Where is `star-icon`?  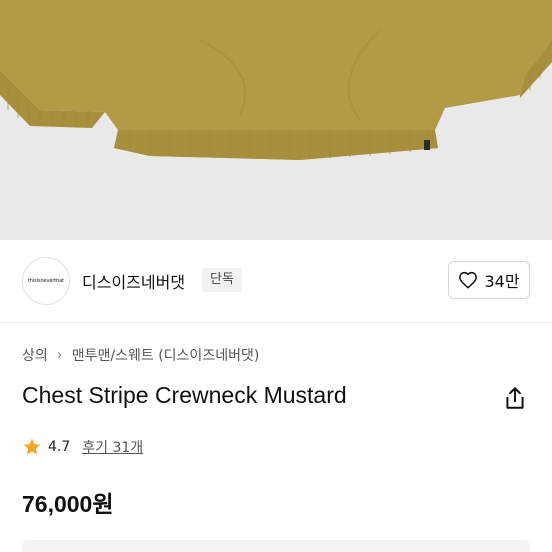
star-icon is located at coordinates (32, 446).